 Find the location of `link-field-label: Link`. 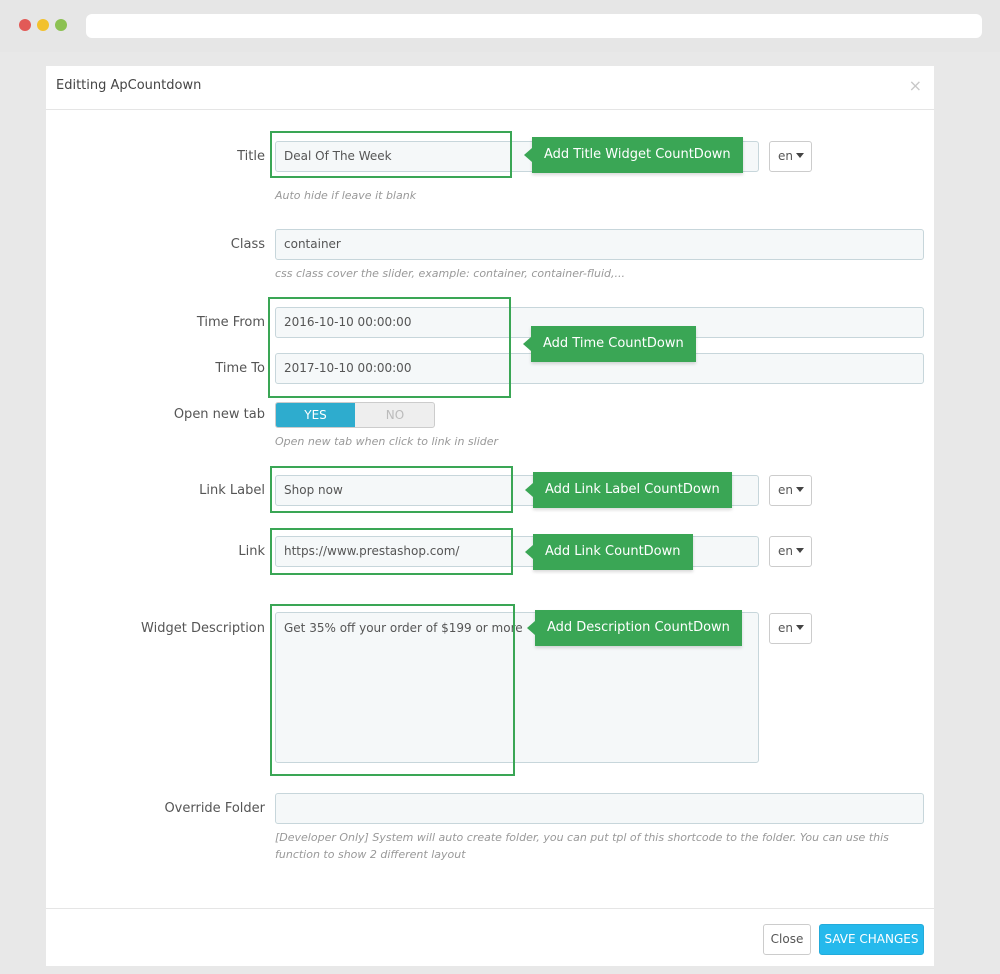

link-field-label: Link is located at coordinates (251, 551).